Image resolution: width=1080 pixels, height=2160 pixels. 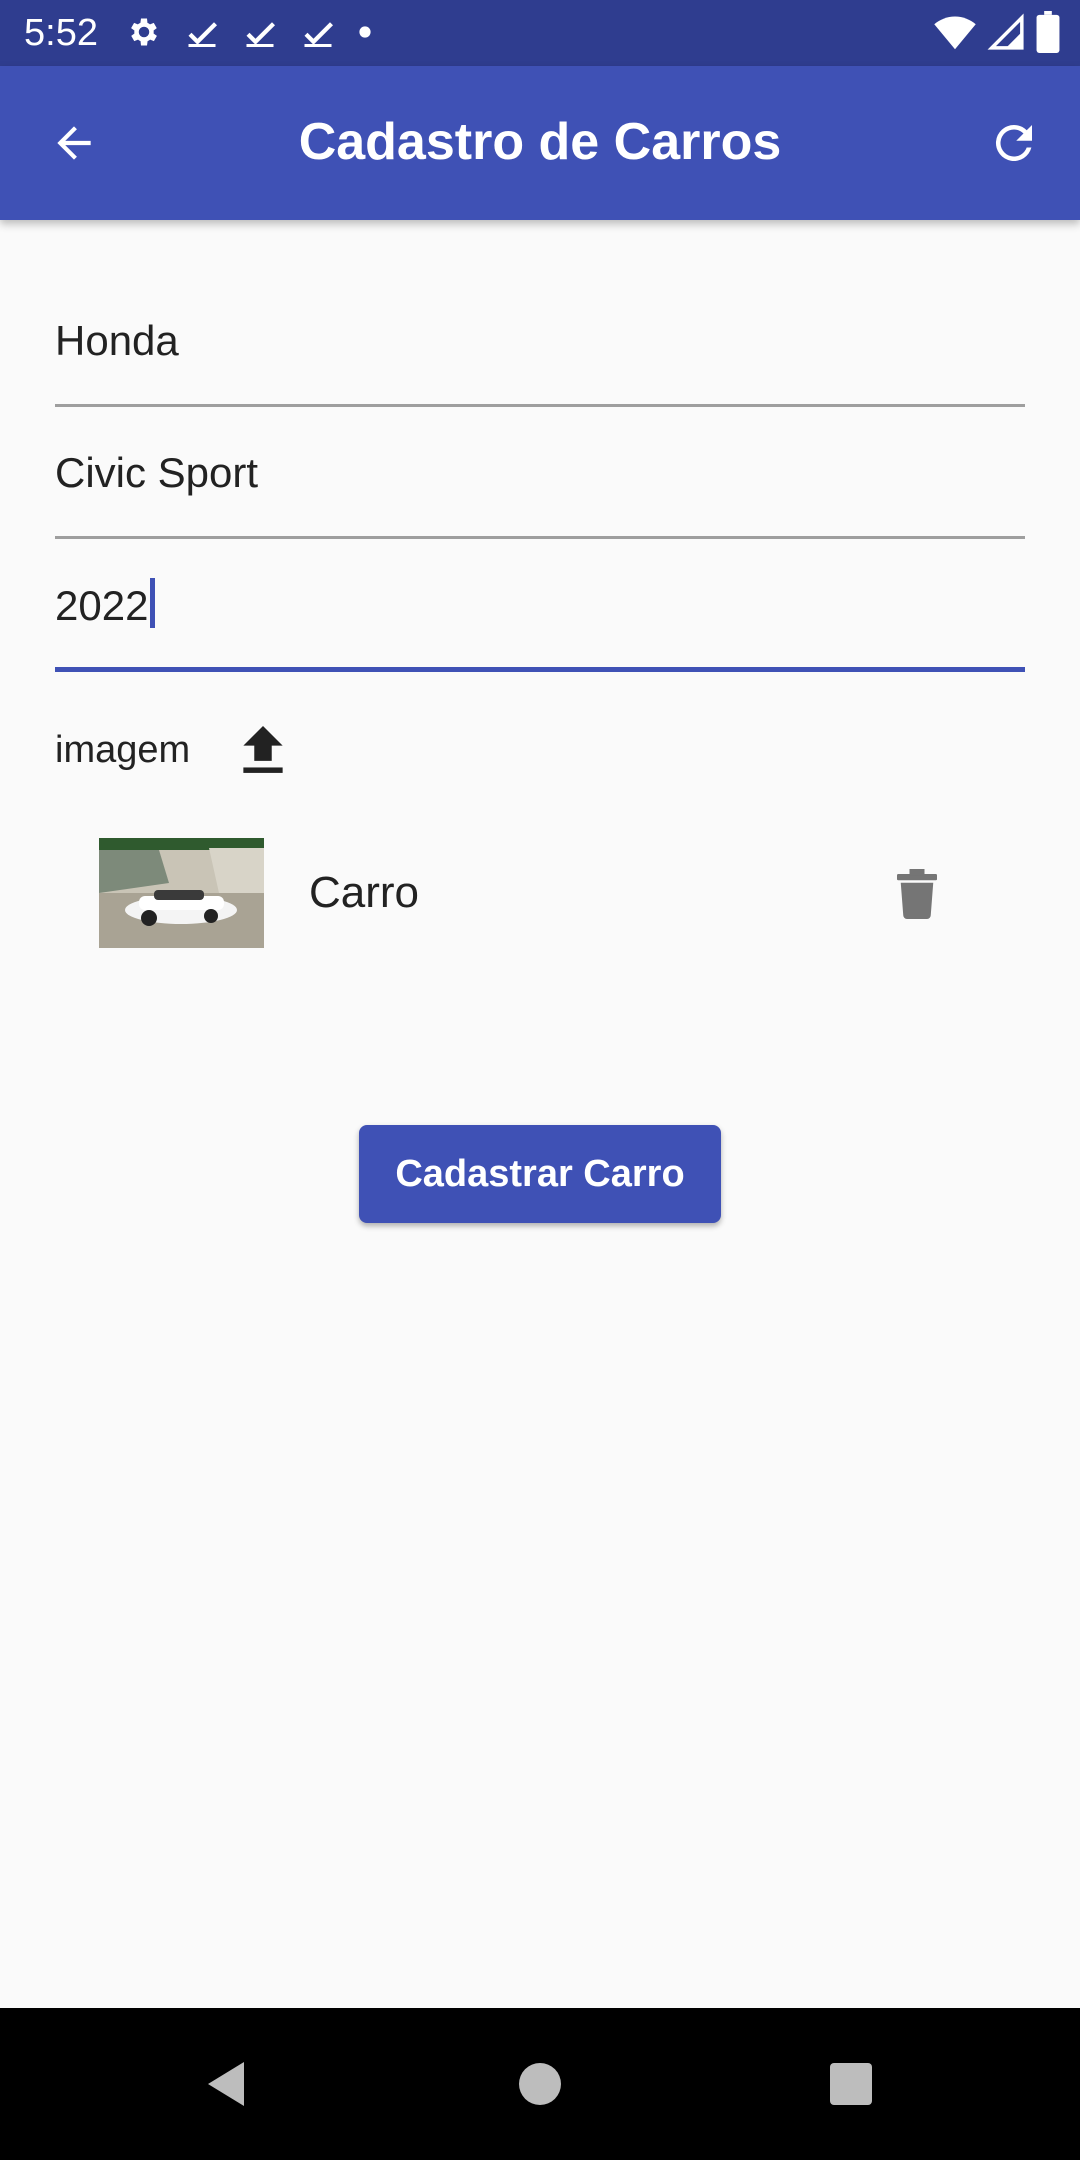 What do you see at coordinates (364, 892) in the screenshot?
I see `image-item-label: Carro` at bounding box center [364, 892].